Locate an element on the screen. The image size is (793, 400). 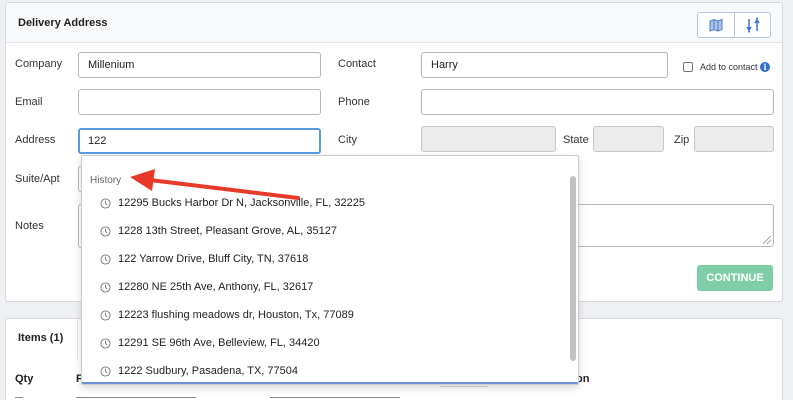
city-label: City is located at coordinates (347, 140).